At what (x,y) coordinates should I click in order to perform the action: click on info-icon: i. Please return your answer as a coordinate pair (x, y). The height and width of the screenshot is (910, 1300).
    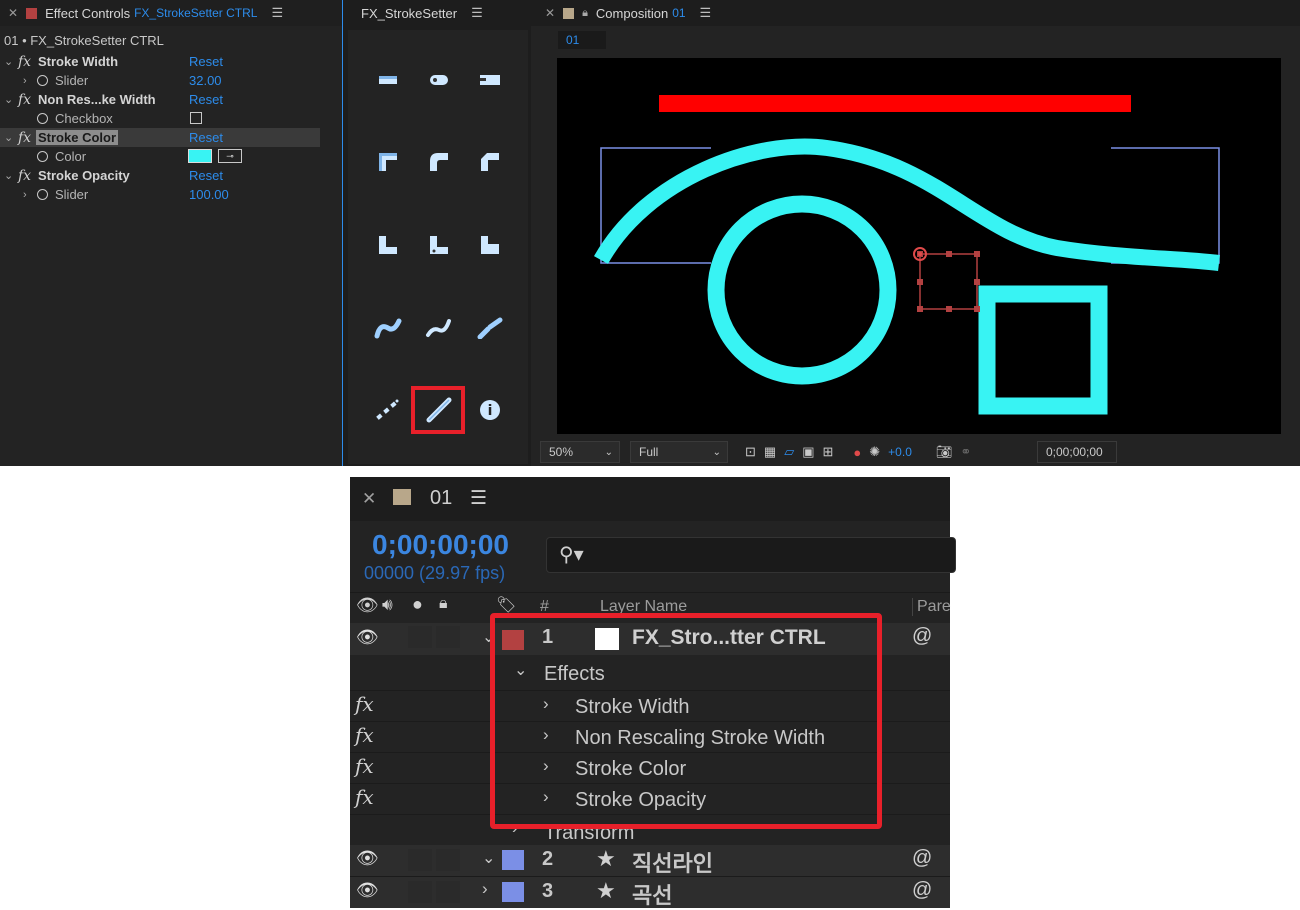
    Looking at the image, I should click on (490, 410).